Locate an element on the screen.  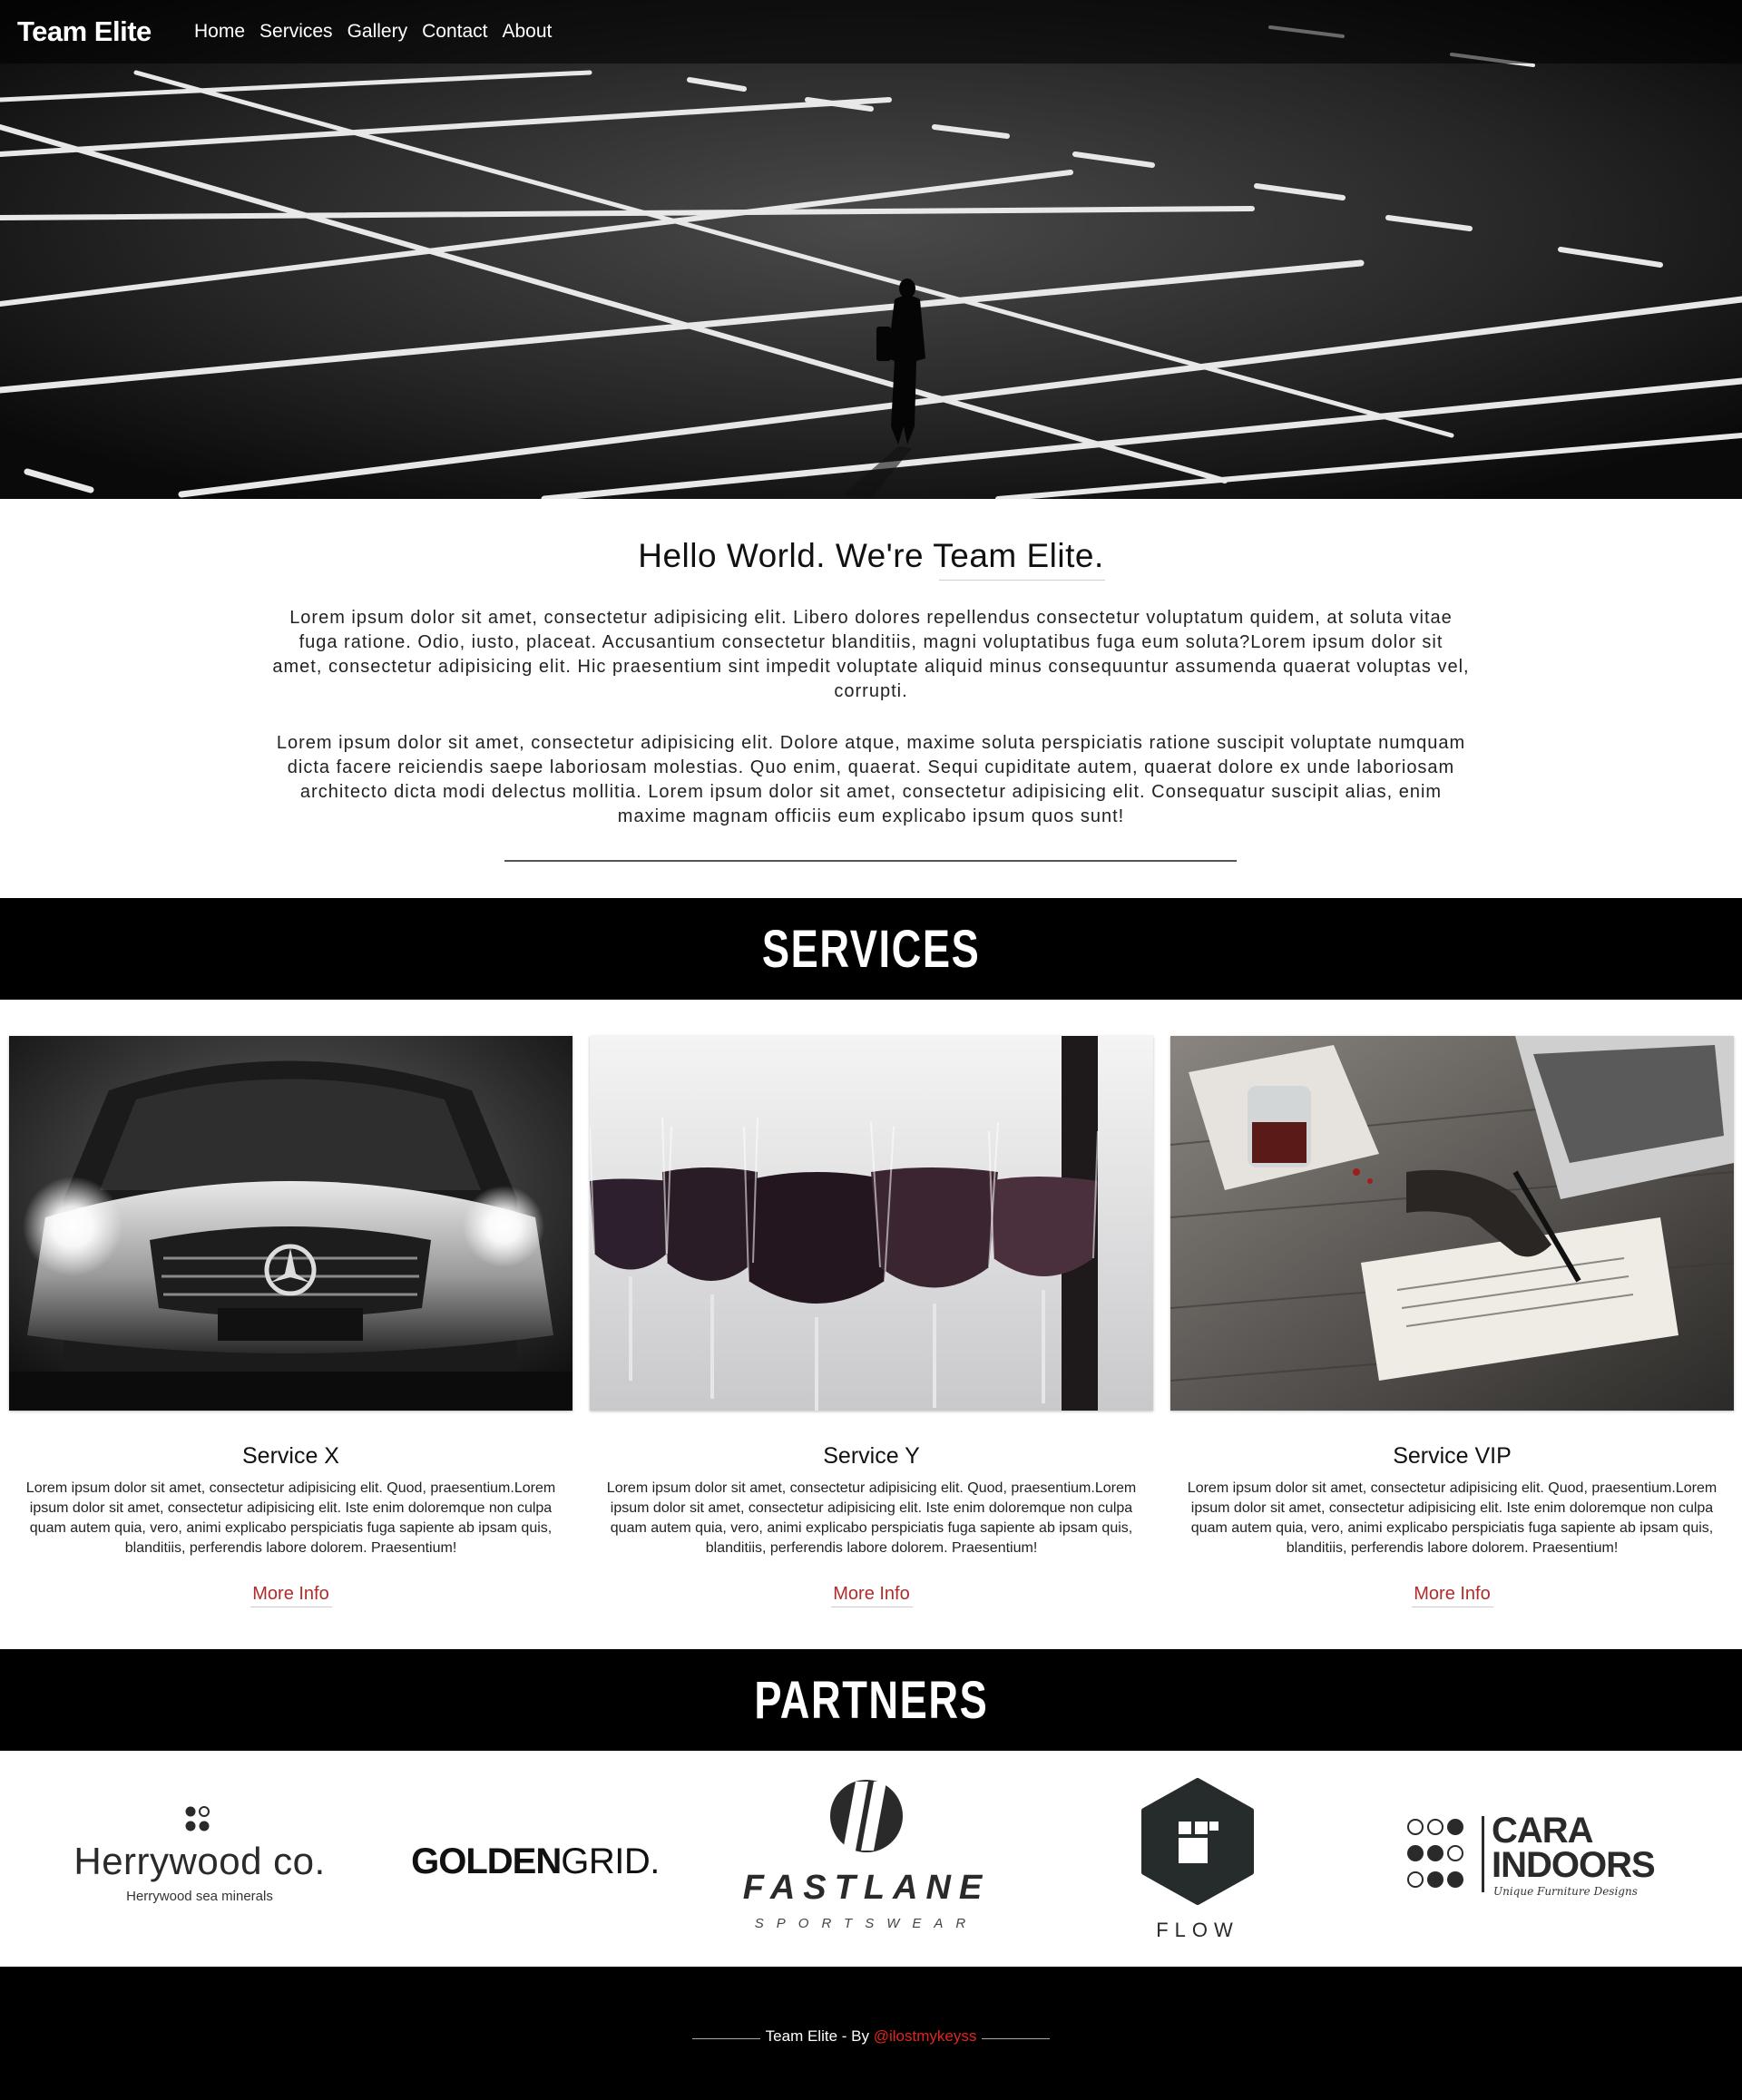
fastlane-name: FASTLANE is located at coordinates (866, 1888).